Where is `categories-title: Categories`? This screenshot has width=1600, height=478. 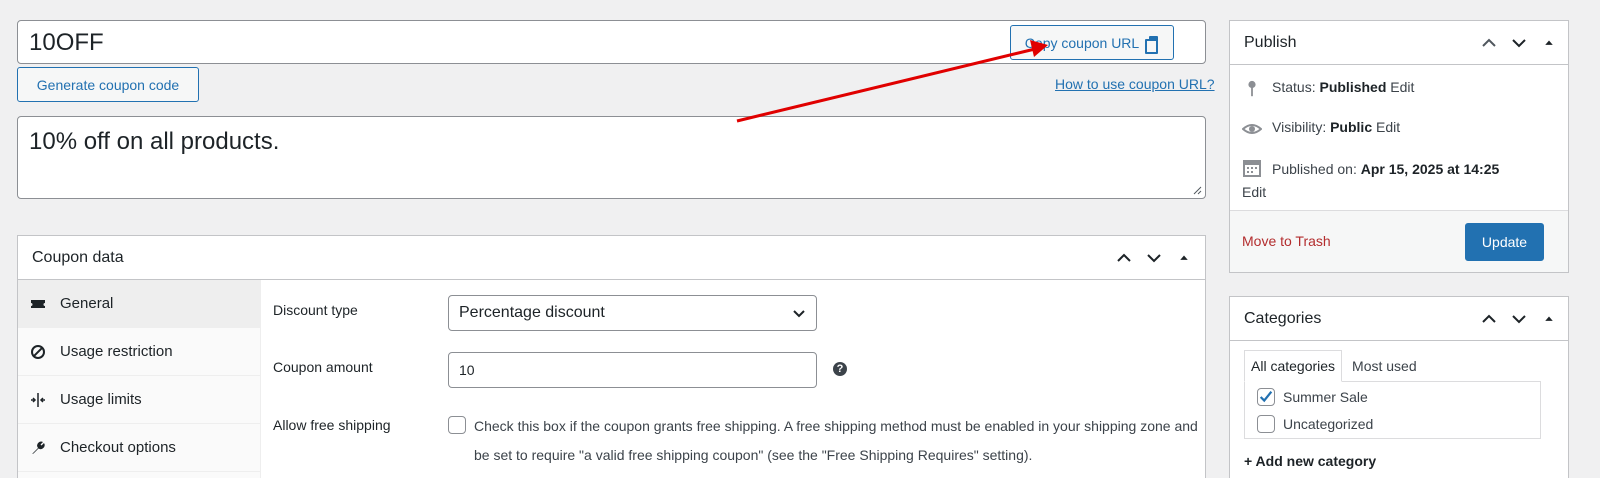 categories-title: Categories is located at coordinates (1283, 318).